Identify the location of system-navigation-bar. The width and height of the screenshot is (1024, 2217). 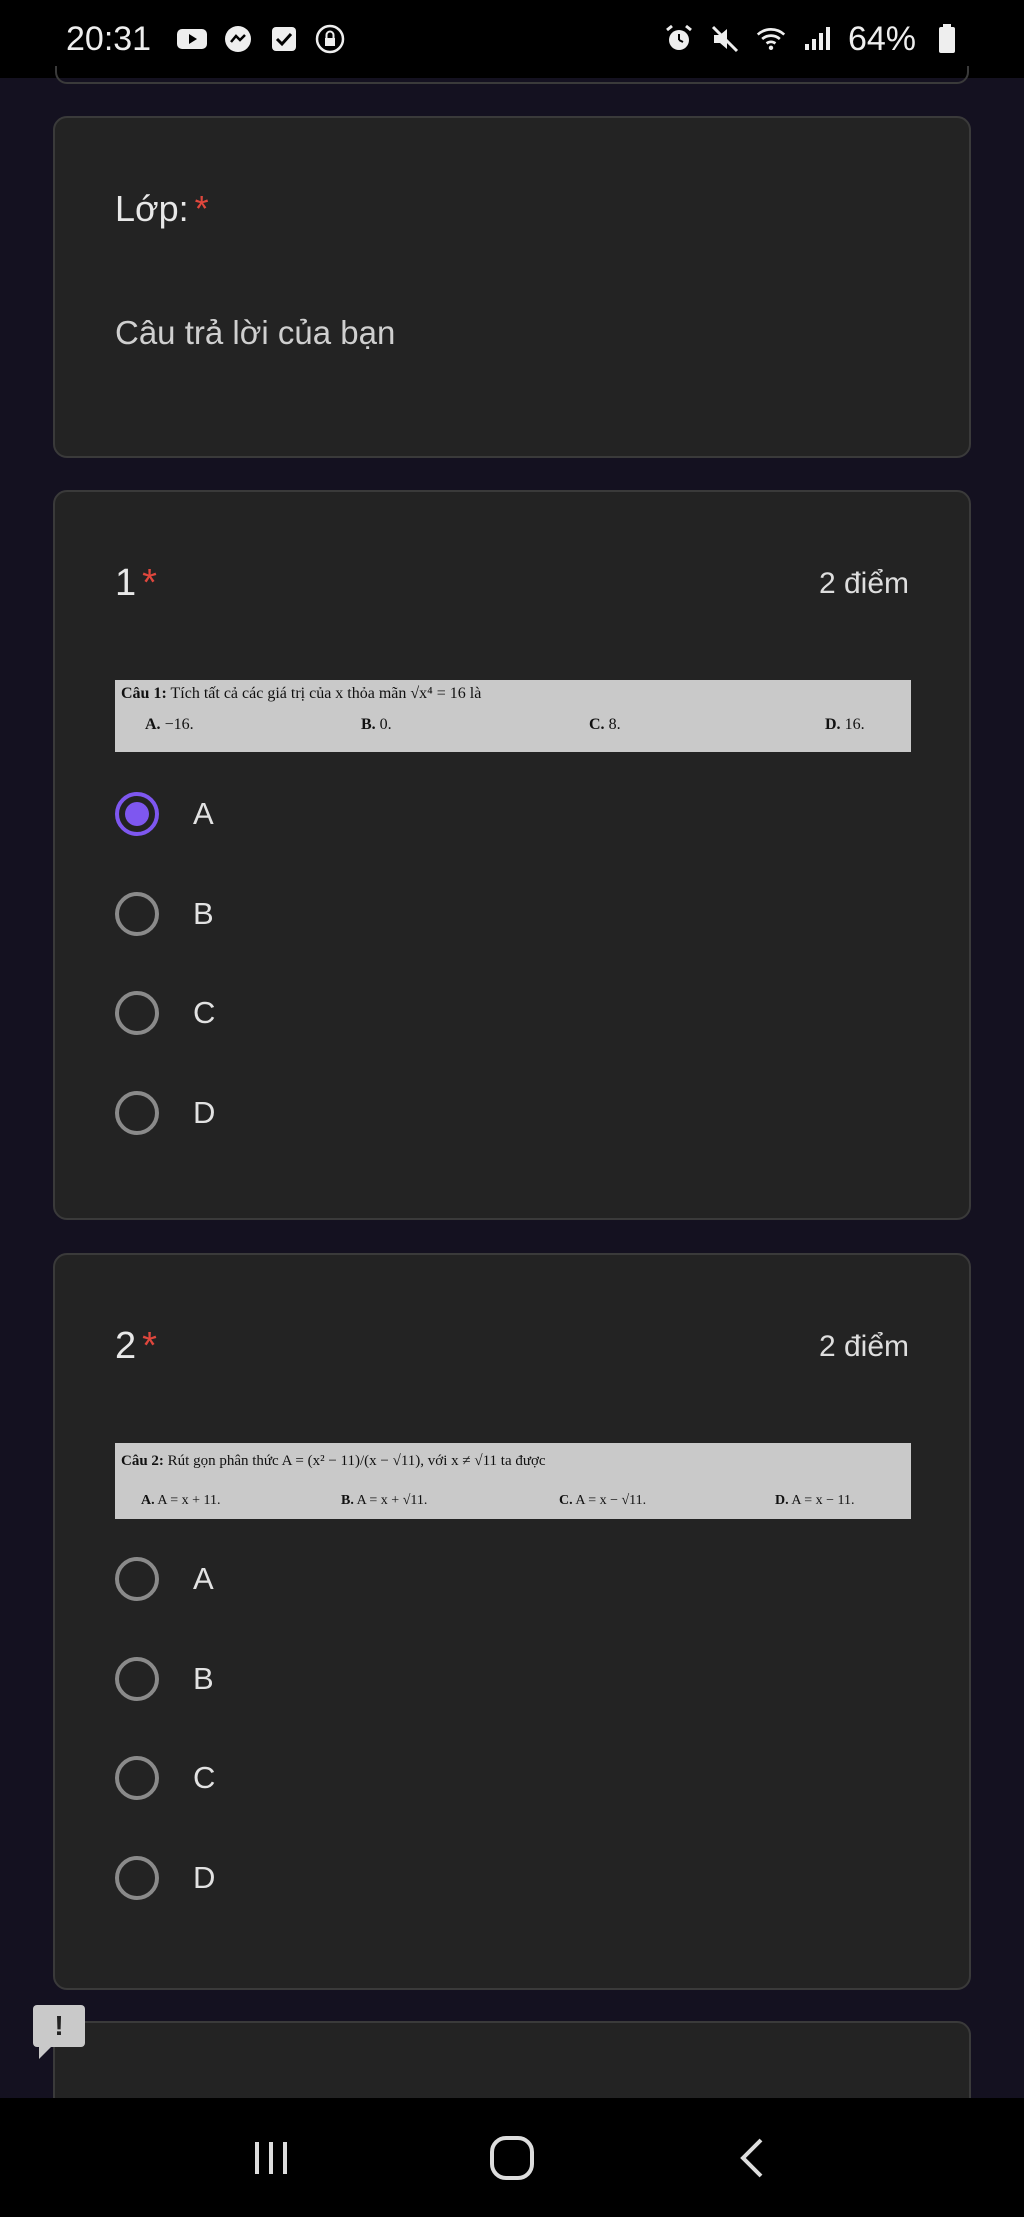
(512, 2157).